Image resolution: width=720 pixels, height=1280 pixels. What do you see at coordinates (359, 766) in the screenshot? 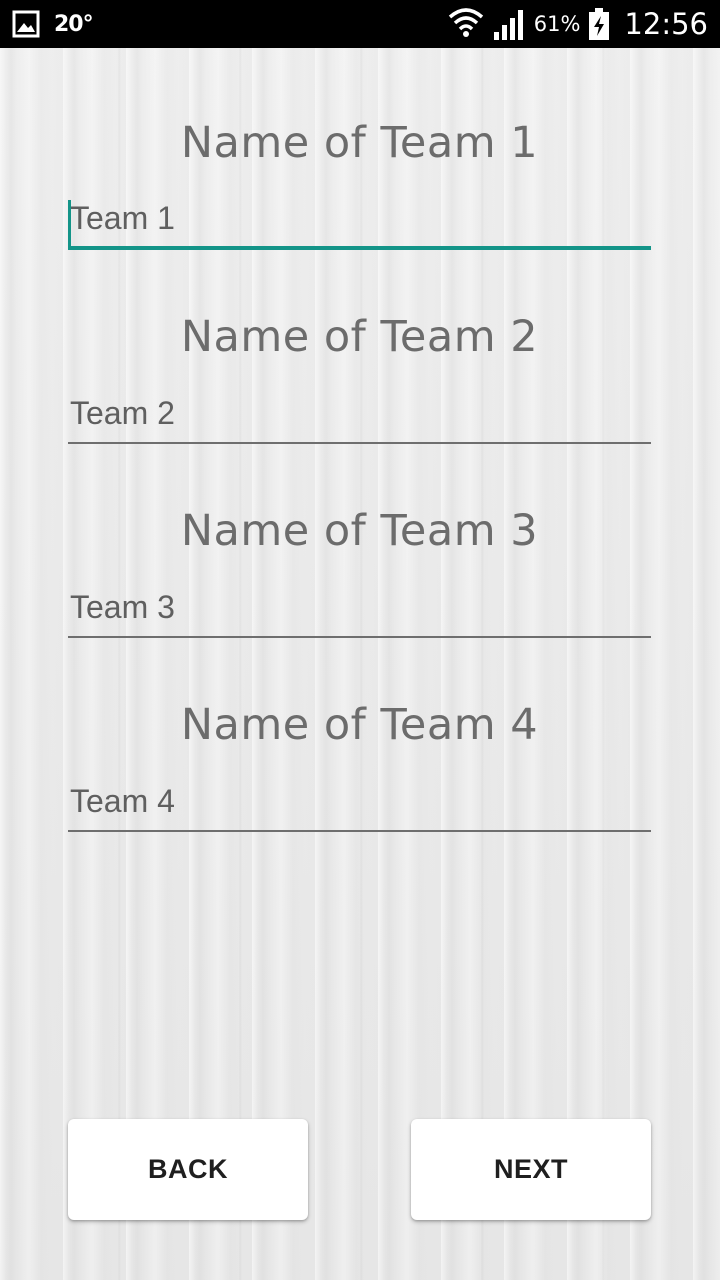
I see `team-4-section: Name of Team 4` at bounding box center [359, 766].